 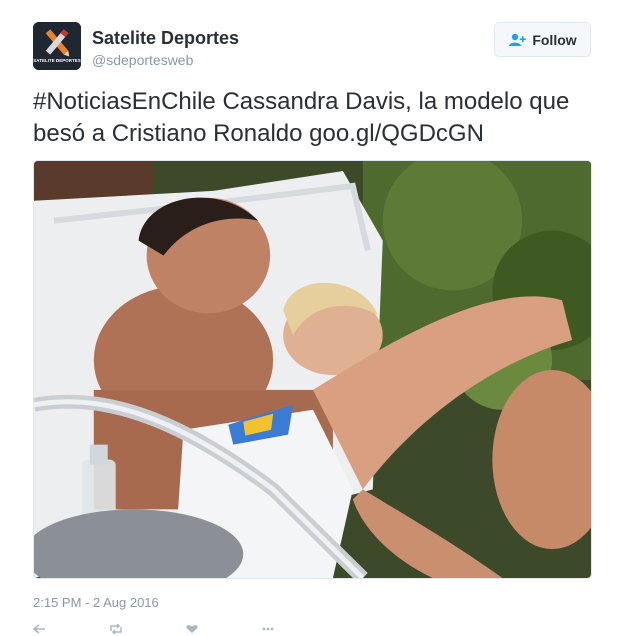 What do you see at coordinates (165, 38) in the screenshot?
I see `account-name: Satelite Deportes` at bounding box center [165, 38].